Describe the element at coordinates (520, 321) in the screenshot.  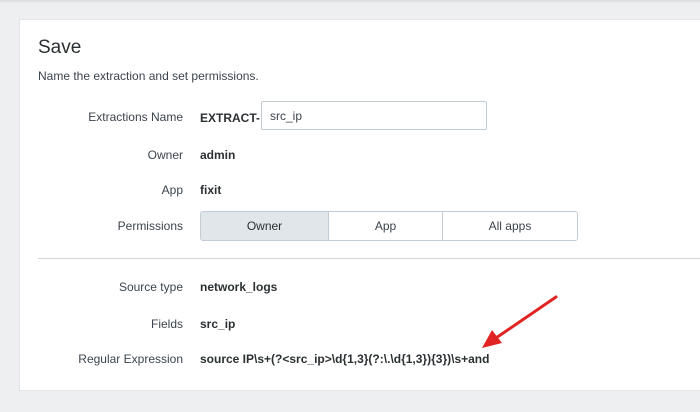
I see `red-arrow-annotation-icon` at that location.